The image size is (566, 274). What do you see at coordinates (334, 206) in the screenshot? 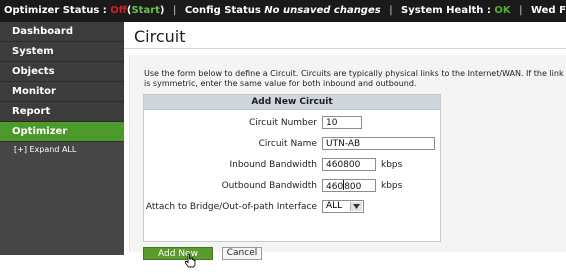
I see `attach-interface-selected: ALL` at bounding box center [334, 206].